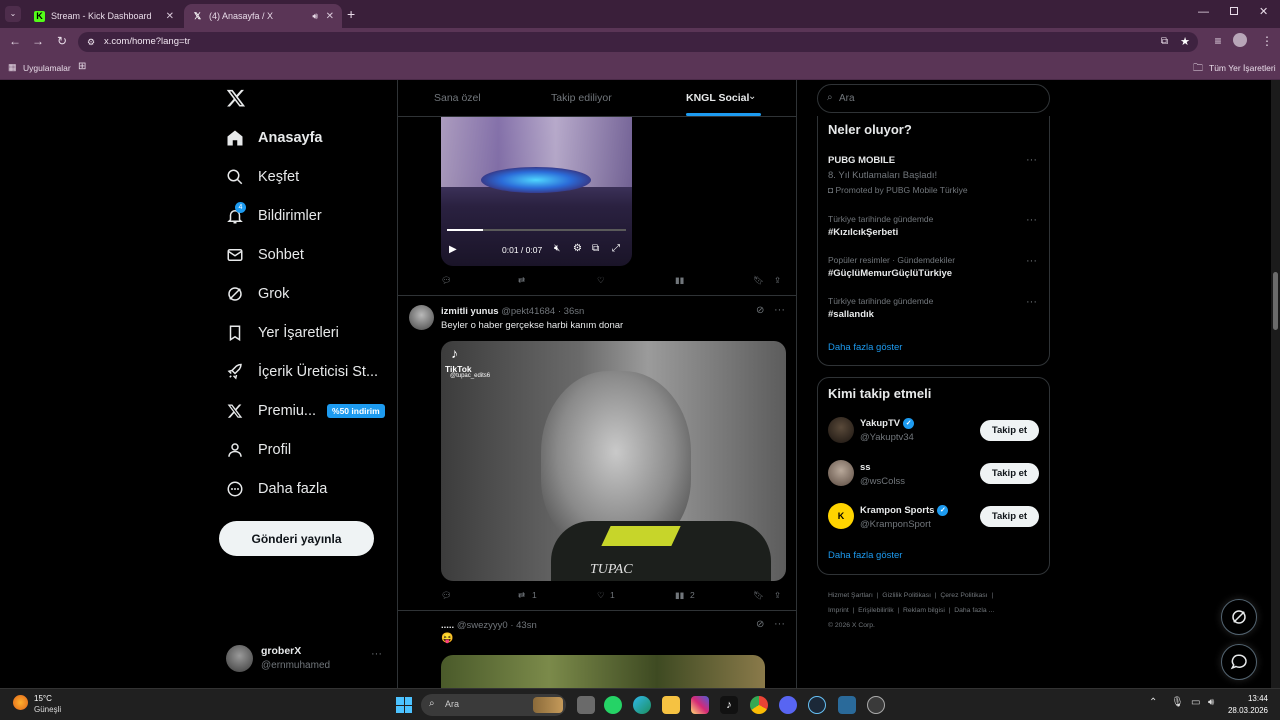 This screenshot has width=1280, height=720. Describe the element at coordinates (282, 333) in the screenshot. I see `nav-bookmarks: Yer İşaretleri` at that location.